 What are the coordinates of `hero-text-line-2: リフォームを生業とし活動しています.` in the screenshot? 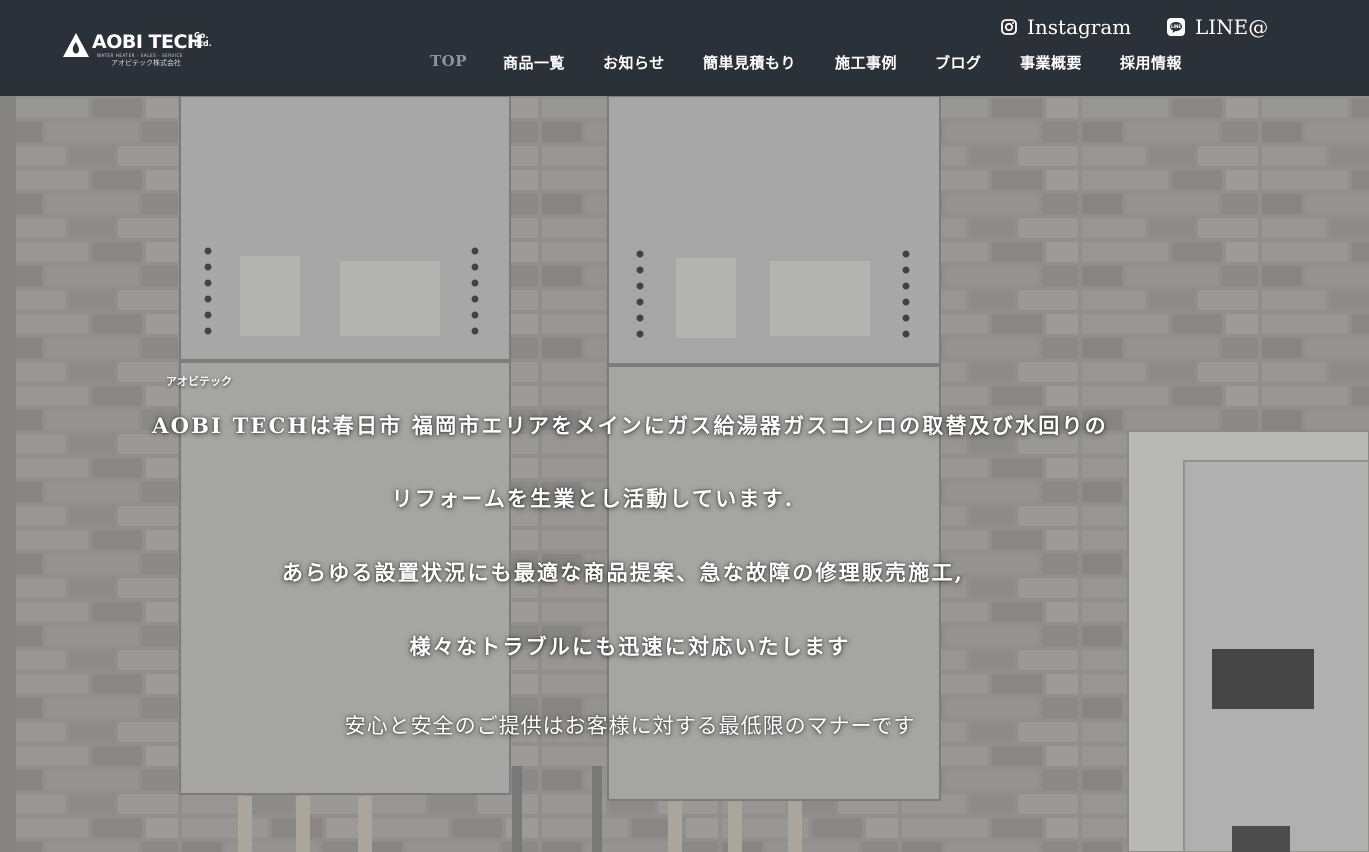 It's located at (593, 498).